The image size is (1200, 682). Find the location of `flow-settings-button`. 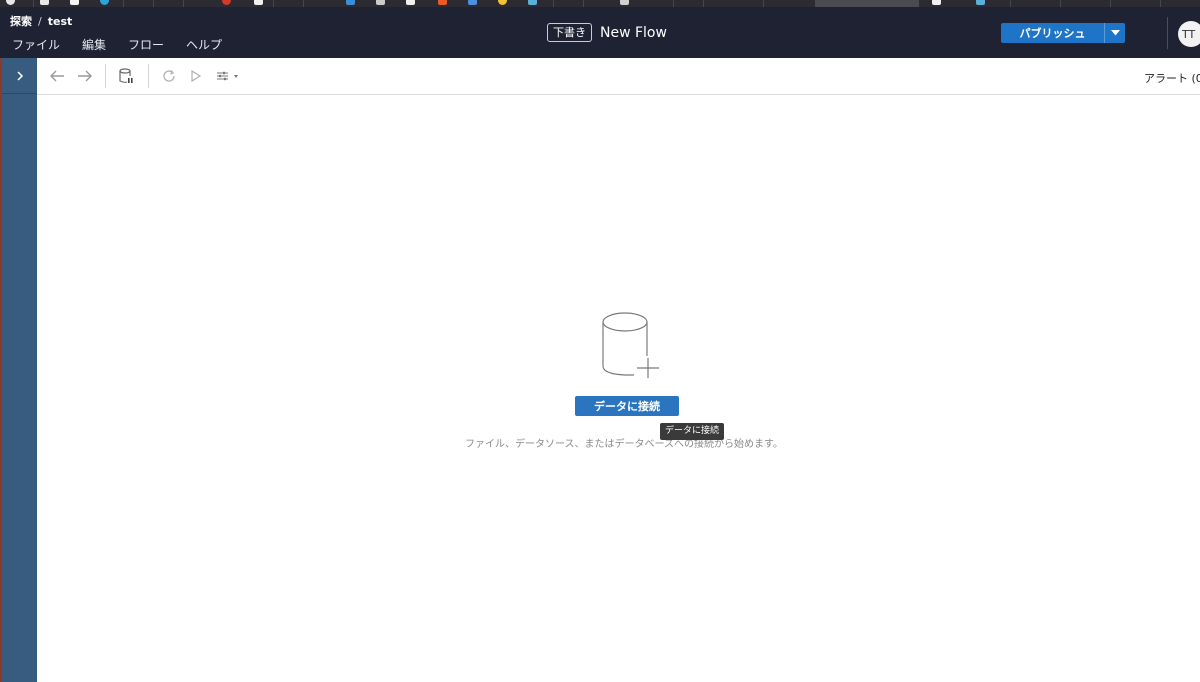

flow-settings-button is located at coordinates (228, 76).